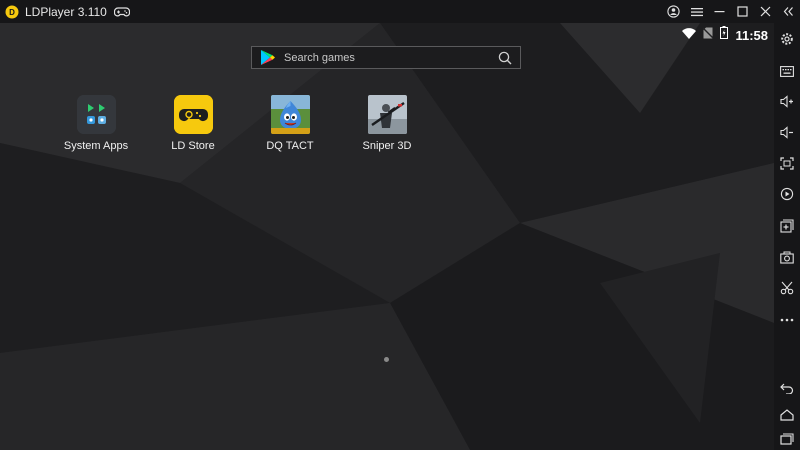 This screenshot has width=800, height=450. I want to click on home-icon, so click(787, 415).